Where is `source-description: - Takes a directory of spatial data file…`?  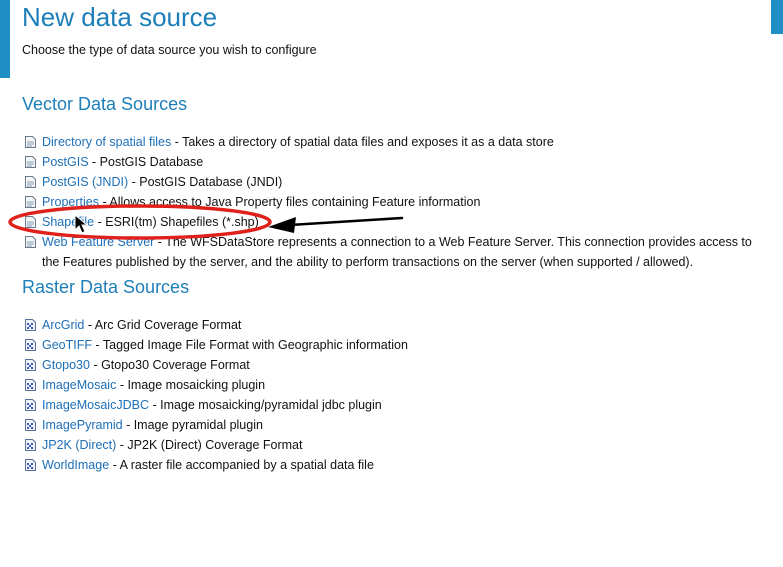
source-description: - Takes a directory of spatial data file… is located at coordinates (362, 142).